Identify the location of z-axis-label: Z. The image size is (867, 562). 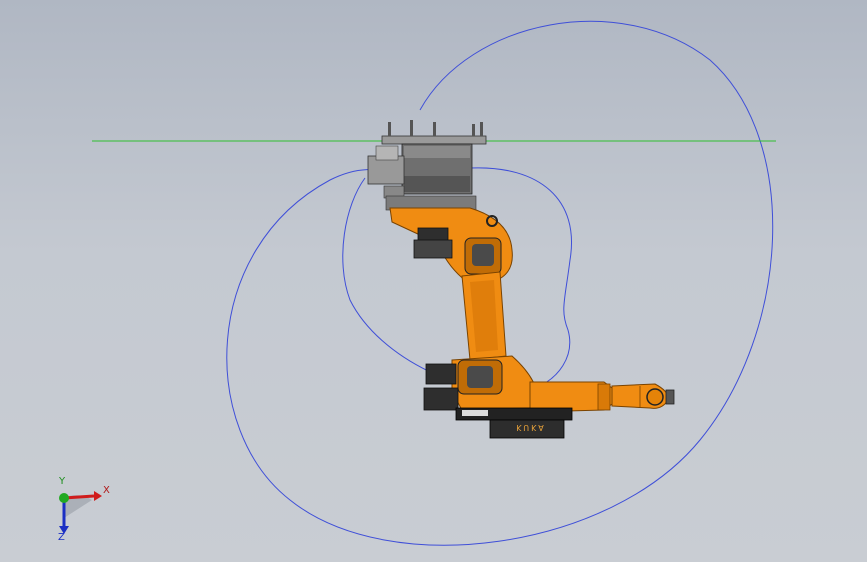
(61, 537).